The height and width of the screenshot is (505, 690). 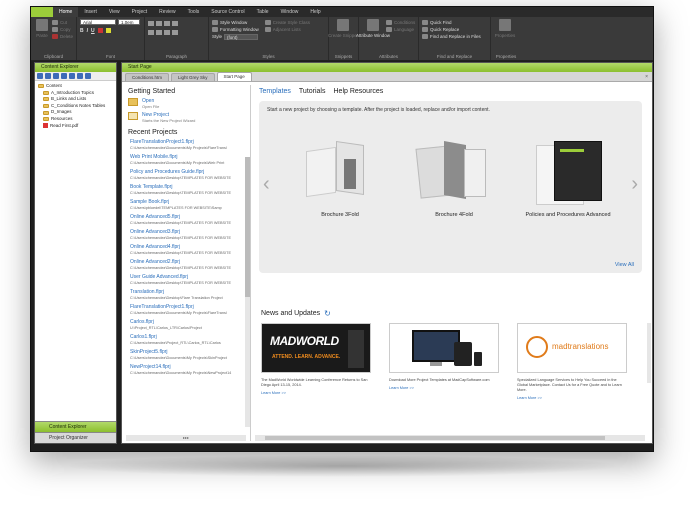 I want to click on recent-project-name: Carlos1.flprj, so click(x=190, y=337).